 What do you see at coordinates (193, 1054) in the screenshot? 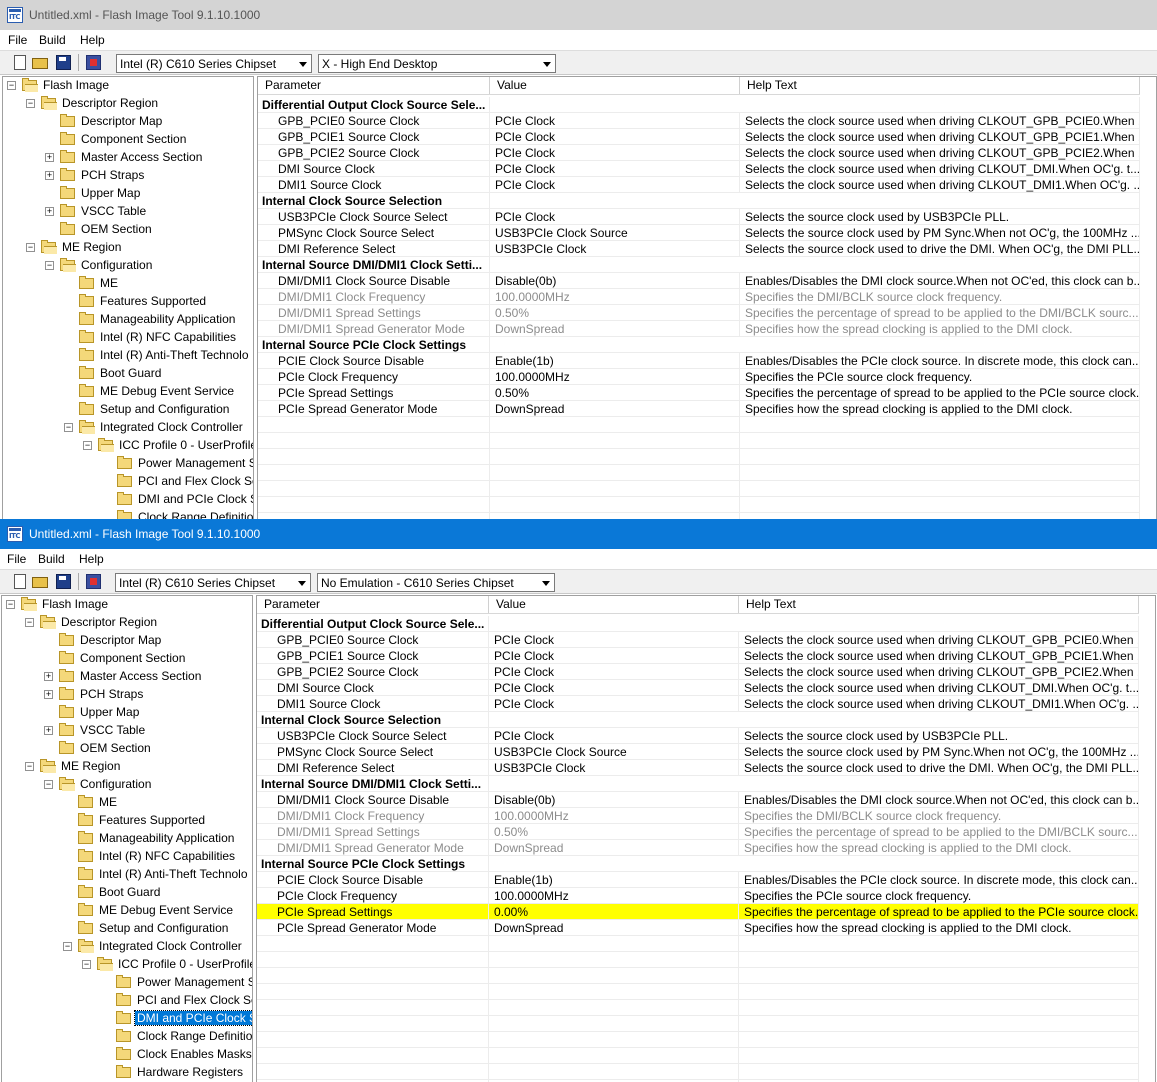
I see `tree-node-label: Clock Enables Masks` at bounding box center [193, 1054].